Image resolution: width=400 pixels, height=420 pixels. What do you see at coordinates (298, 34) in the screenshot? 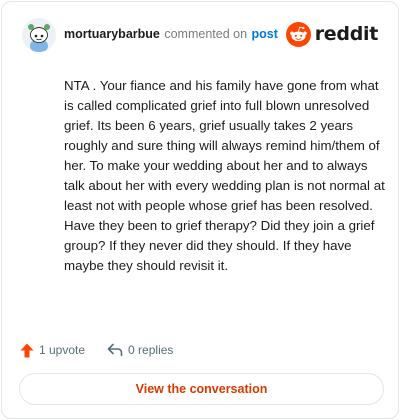
I see `reddit-snoo-icon` at bounding box center [298, 34].